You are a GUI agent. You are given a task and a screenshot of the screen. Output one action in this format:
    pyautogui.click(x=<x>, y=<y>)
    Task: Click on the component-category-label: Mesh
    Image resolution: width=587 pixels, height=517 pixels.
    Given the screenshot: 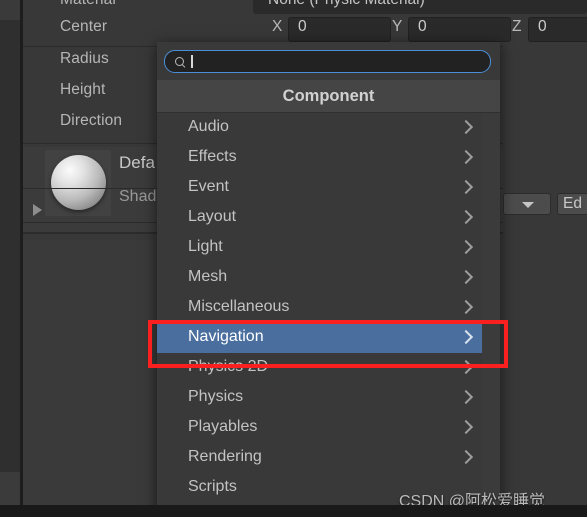 What is the action you would take?
    pyautogui.click(x=208, y=276)
    